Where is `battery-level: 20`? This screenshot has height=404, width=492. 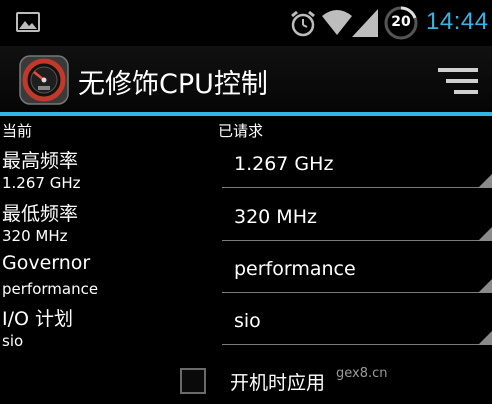
battery-level: 20 is located at coordinates (401, 22).